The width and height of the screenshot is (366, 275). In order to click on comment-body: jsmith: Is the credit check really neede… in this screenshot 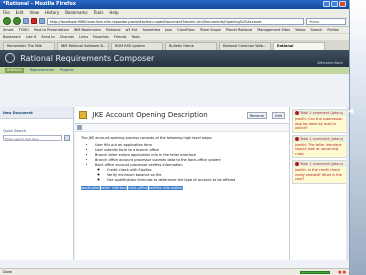, I will do `click(320, 175)`.